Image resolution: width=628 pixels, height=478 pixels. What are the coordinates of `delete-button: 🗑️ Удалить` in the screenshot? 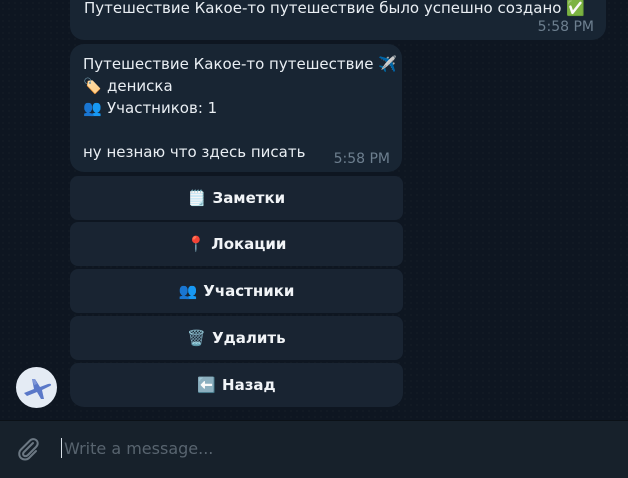 It's located at (236, 338).